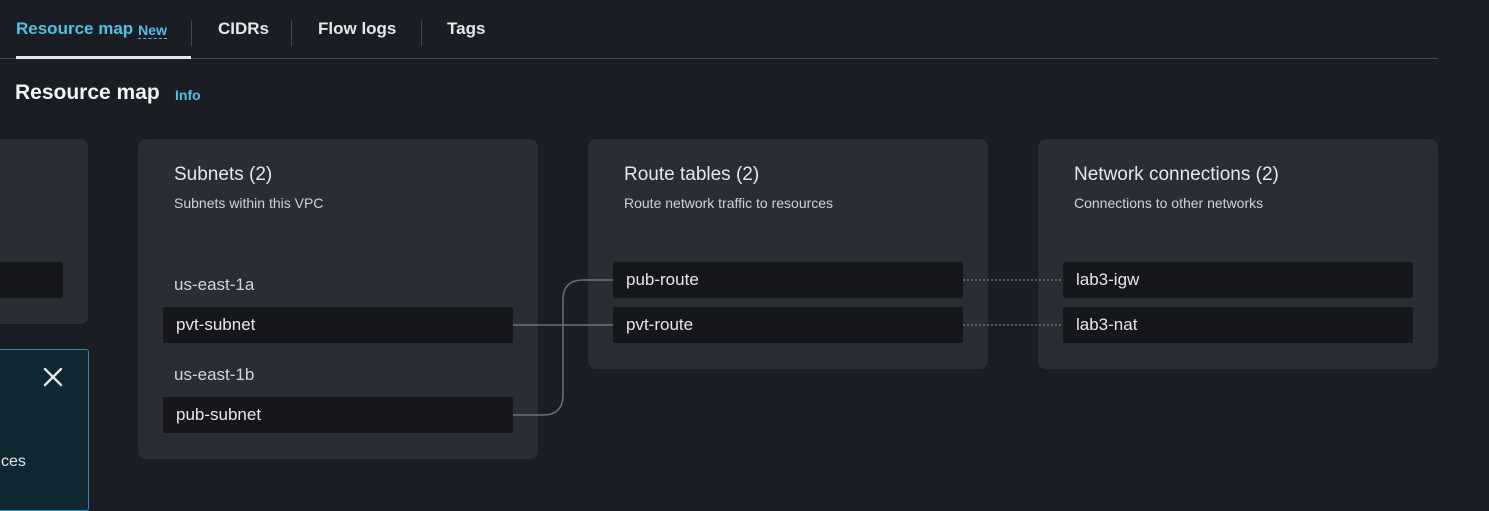 The image size is (1489, 511). Describe the element at coordinates (788, 325) in the screenshot. I see `route-item-pvt: pvt-route` at that location.